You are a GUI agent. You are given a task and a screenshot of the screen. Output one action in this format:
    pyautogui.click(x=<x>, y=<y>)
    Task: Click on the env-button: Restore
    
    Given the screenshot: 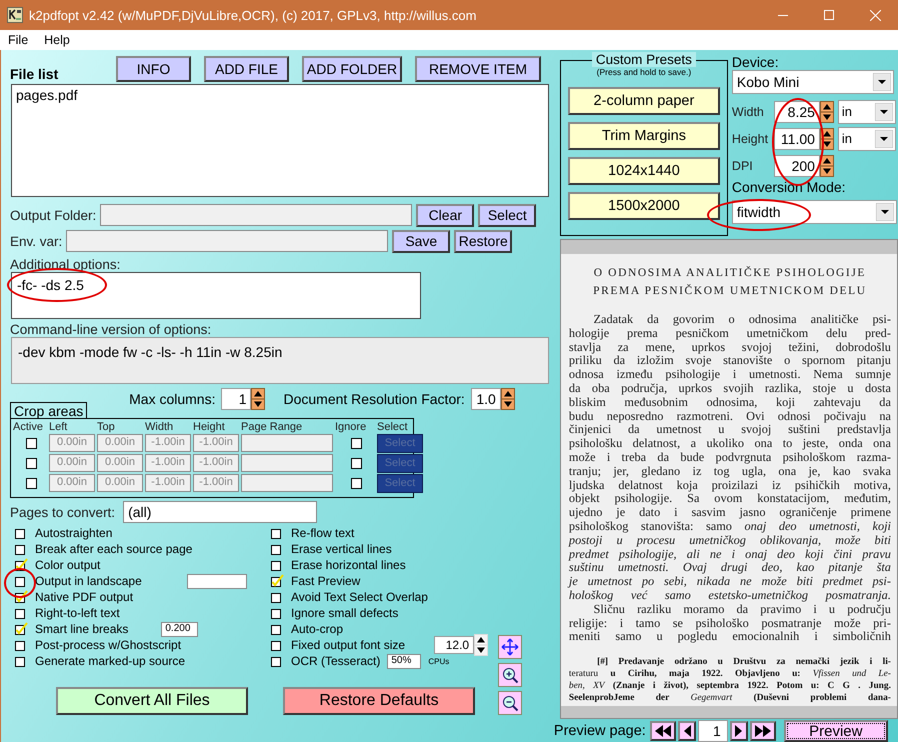 What is the action you would take?
    pyautogui.click(x=483, y=241)
    